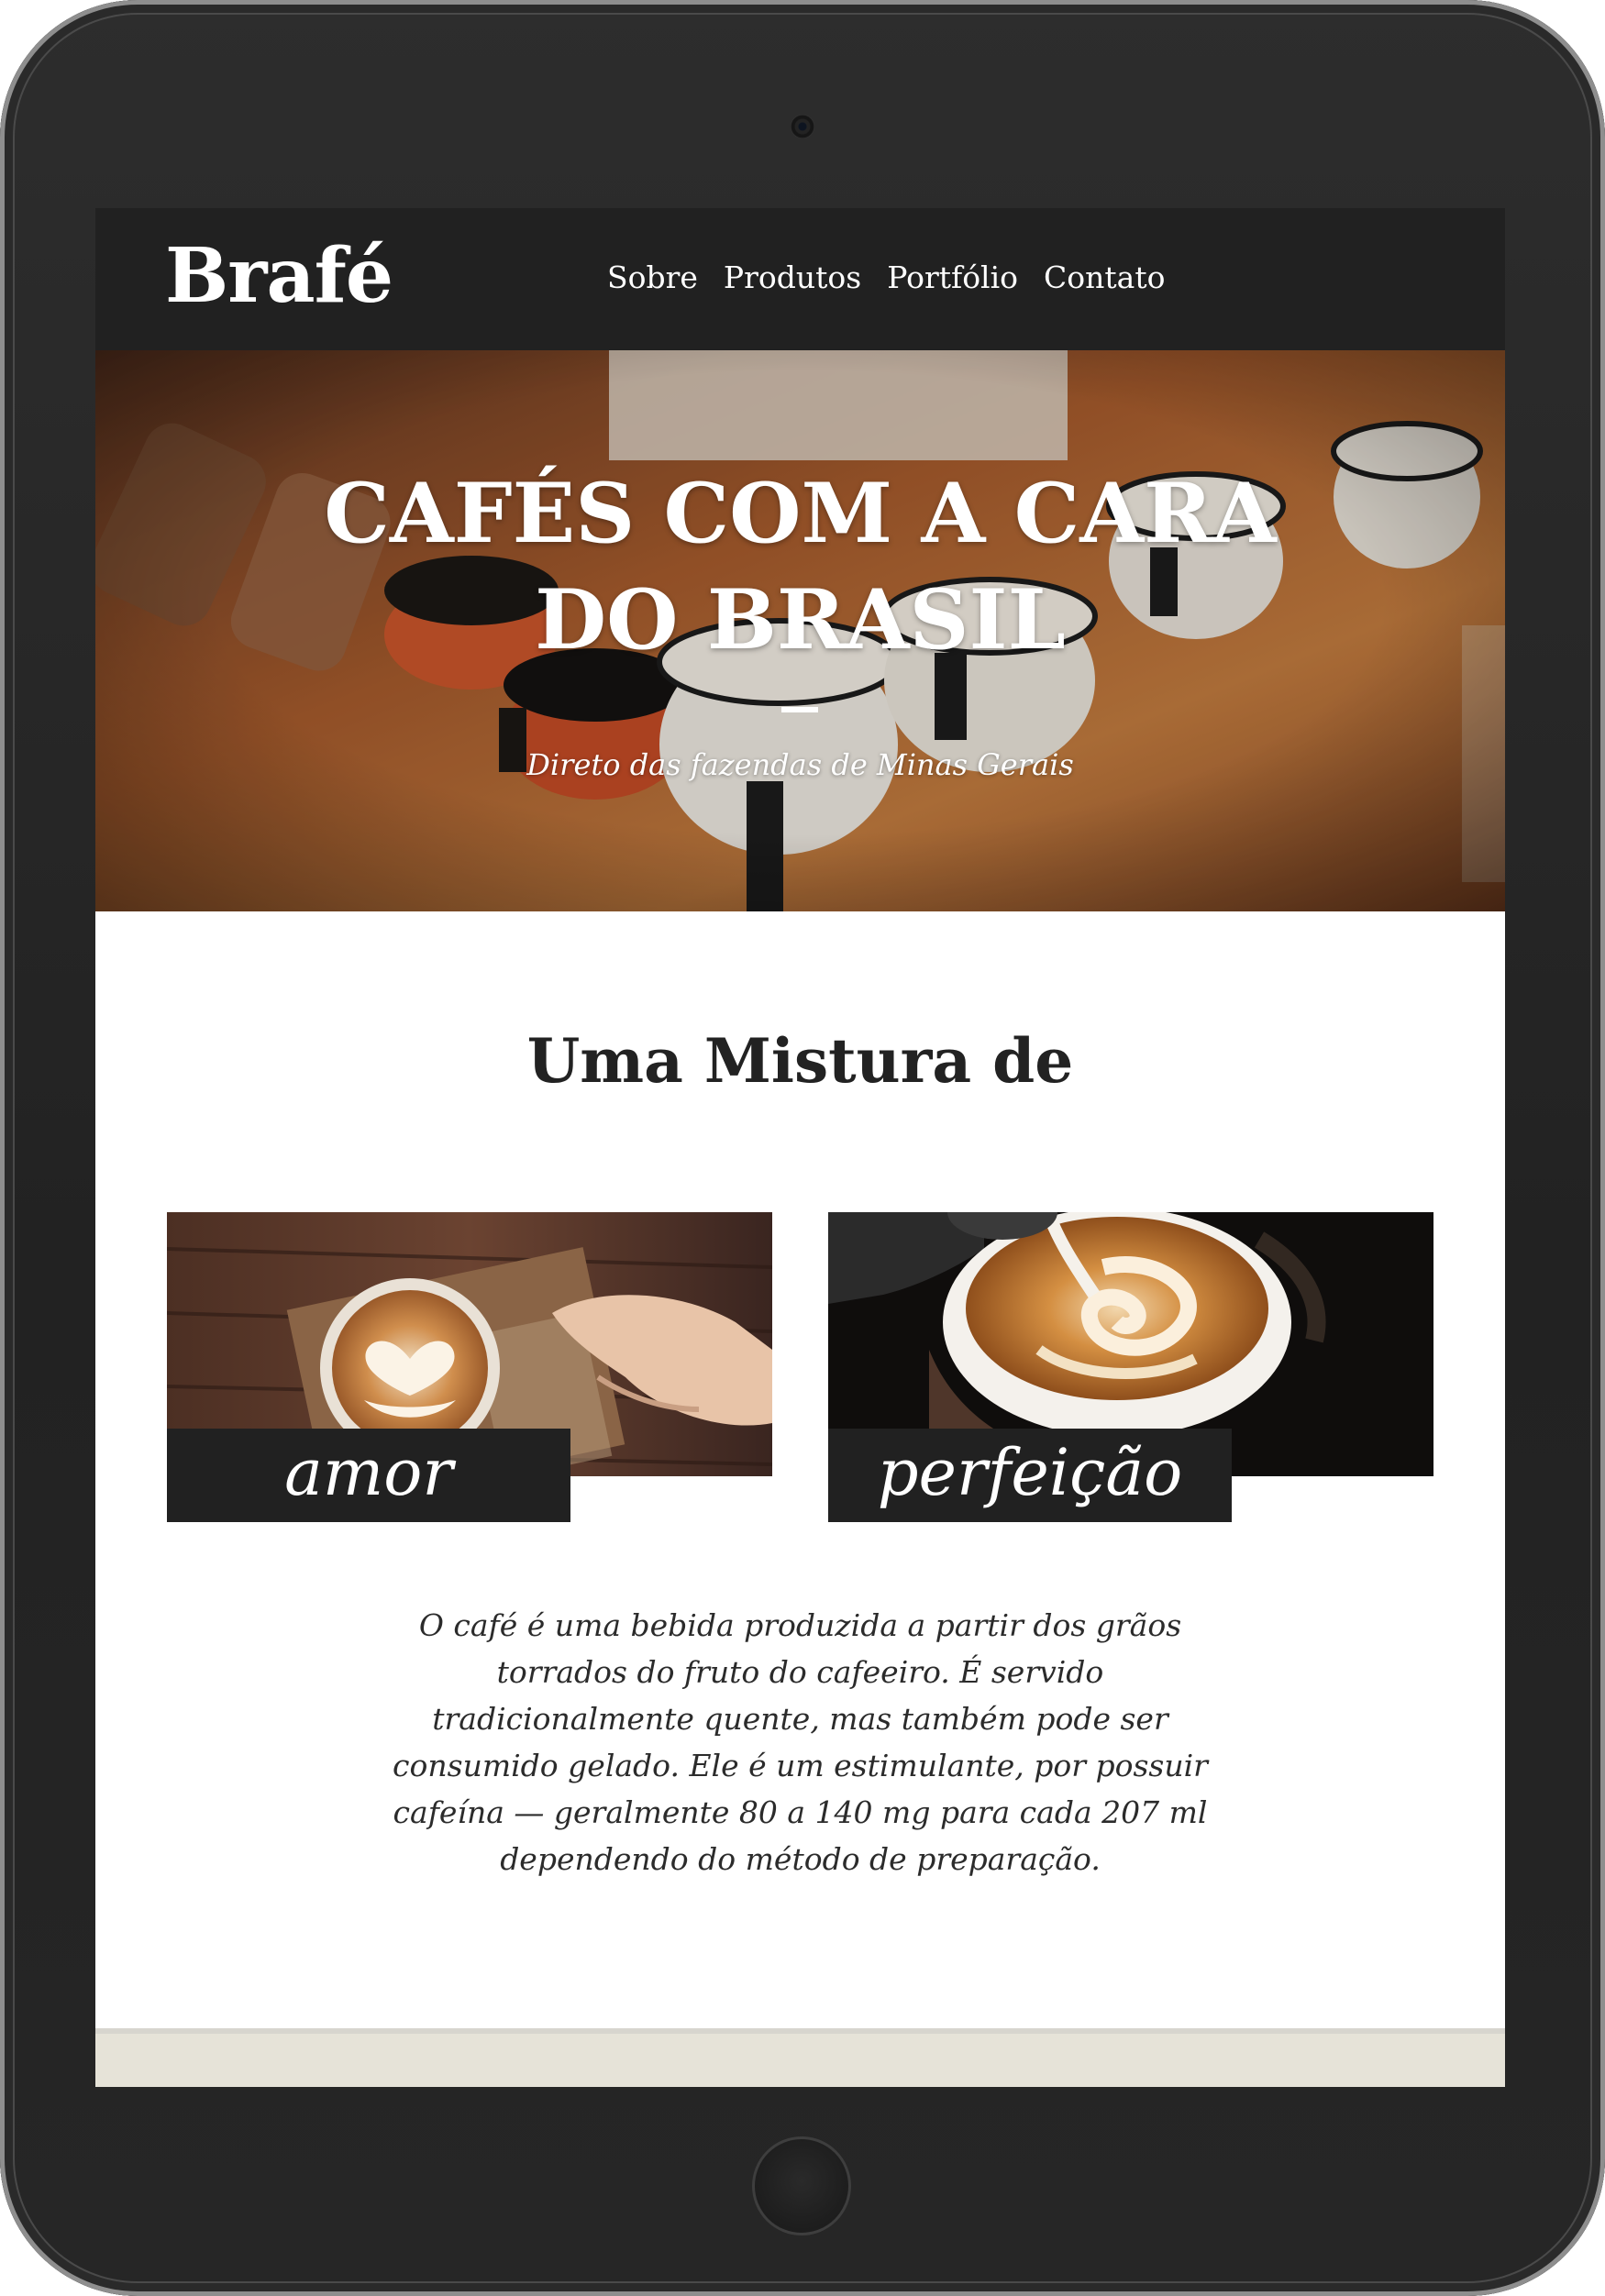  I want to click on hero-title: Cafés com a cara do Brasil, so click(800, 566).